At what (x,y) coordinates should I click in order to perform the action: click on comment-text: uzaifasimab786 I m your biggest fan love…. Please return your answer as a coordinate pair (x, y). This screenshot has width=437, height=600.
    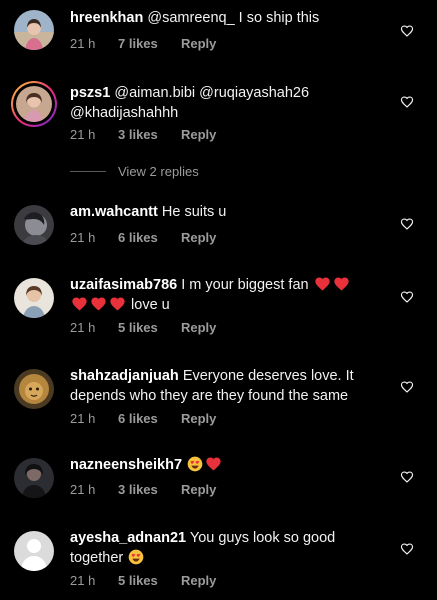
    Looking at the image, I should click on (227, 295).